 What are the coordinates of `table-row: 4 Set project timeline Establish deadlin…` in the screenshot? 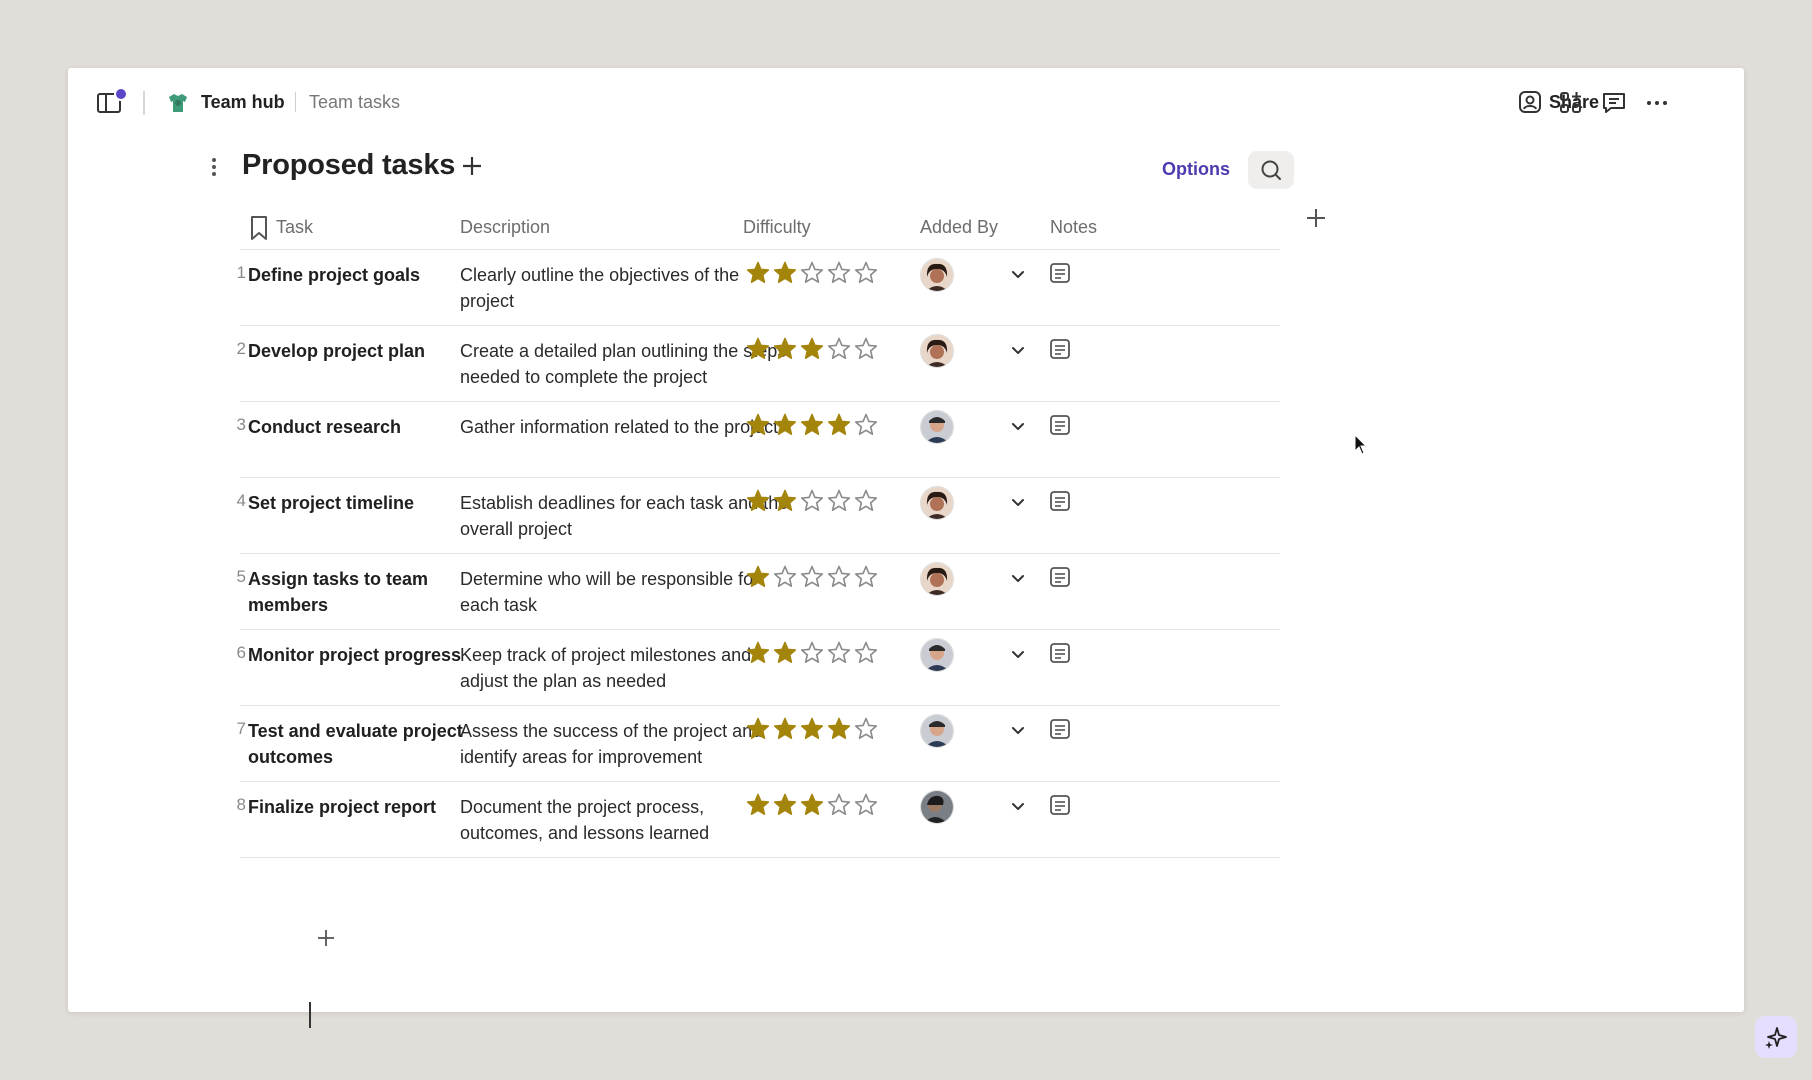 It's located at (758, 516).